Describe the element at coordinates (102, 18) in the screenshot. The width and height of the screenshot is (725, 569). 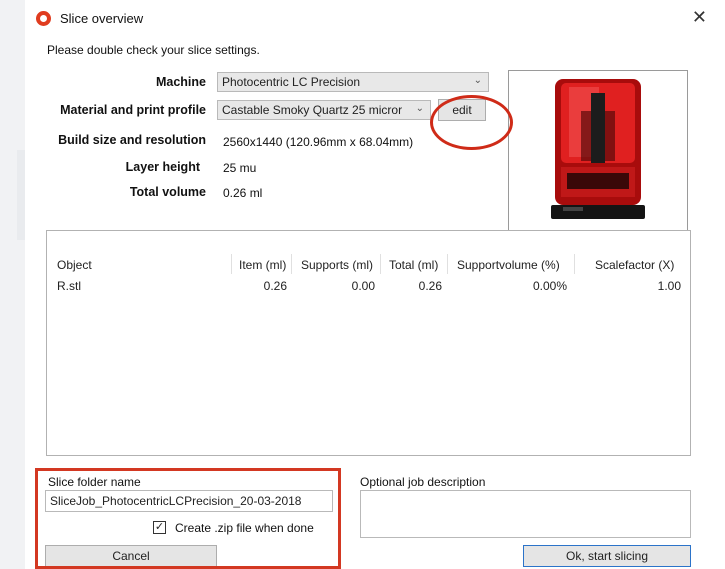
I see `window-title: Slice overview` at that location.